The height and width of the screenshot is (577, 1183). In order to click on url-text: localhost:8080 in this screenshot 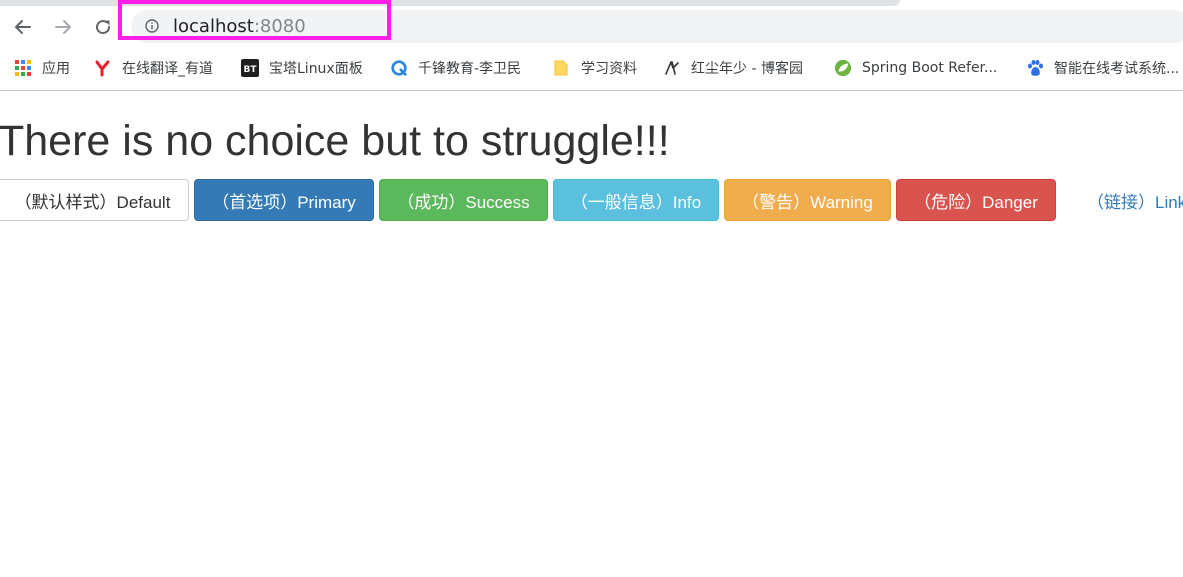, I will do `click(239, 27)`.